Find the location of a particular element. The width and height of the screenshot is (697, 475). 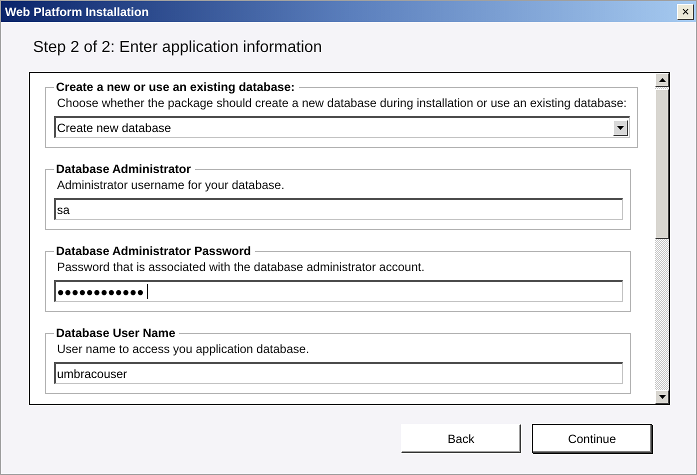

password-field: ●●●●●●●●●●●● is located at coordinates (338, 291).